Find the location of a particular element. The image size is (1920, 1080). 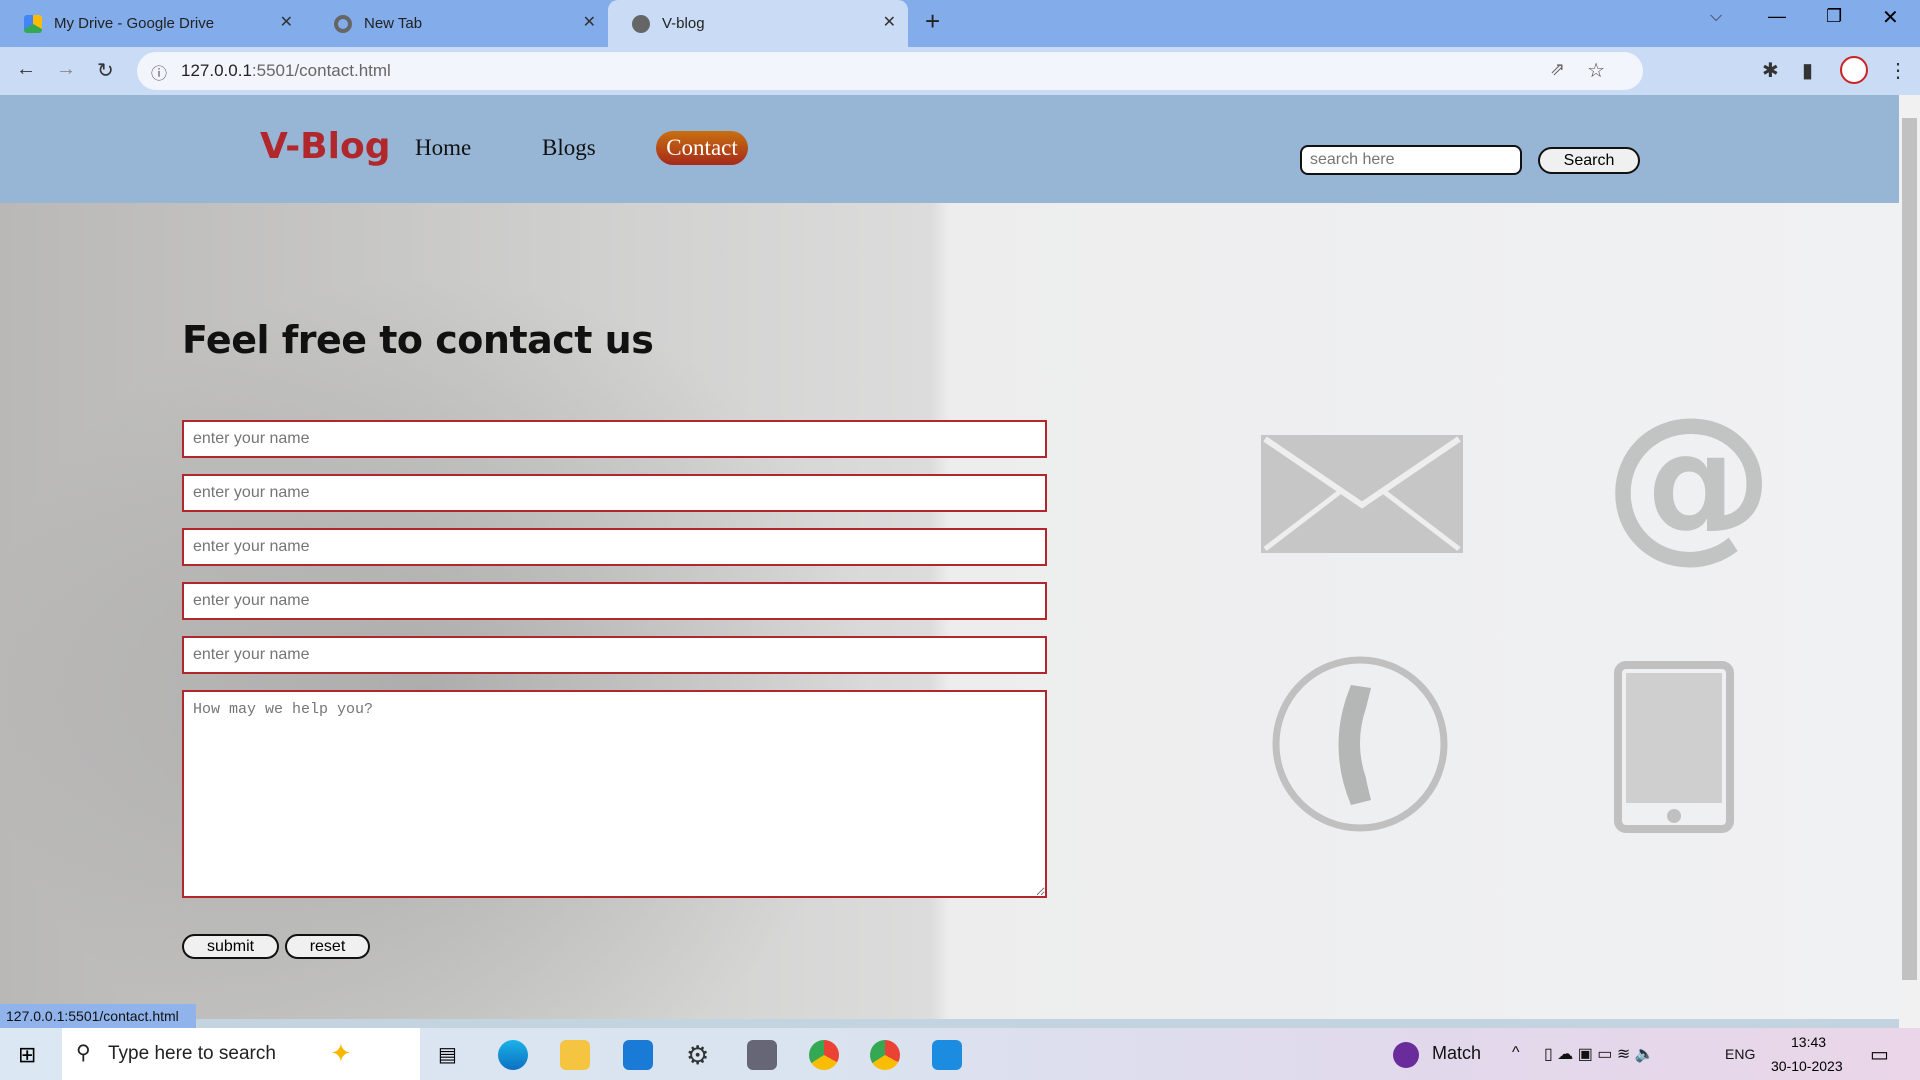

url-host: 127.0.0.1 is located at coordinates (216, 70).